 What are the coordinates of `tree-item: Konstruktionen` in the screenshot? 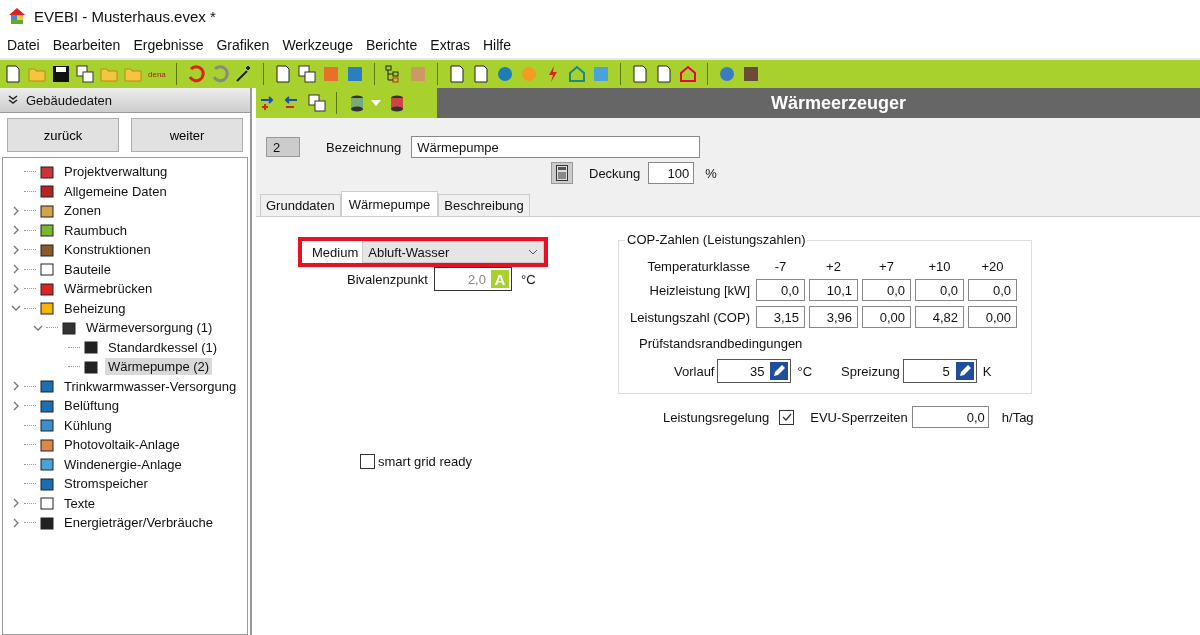 It's located at (107, 250).